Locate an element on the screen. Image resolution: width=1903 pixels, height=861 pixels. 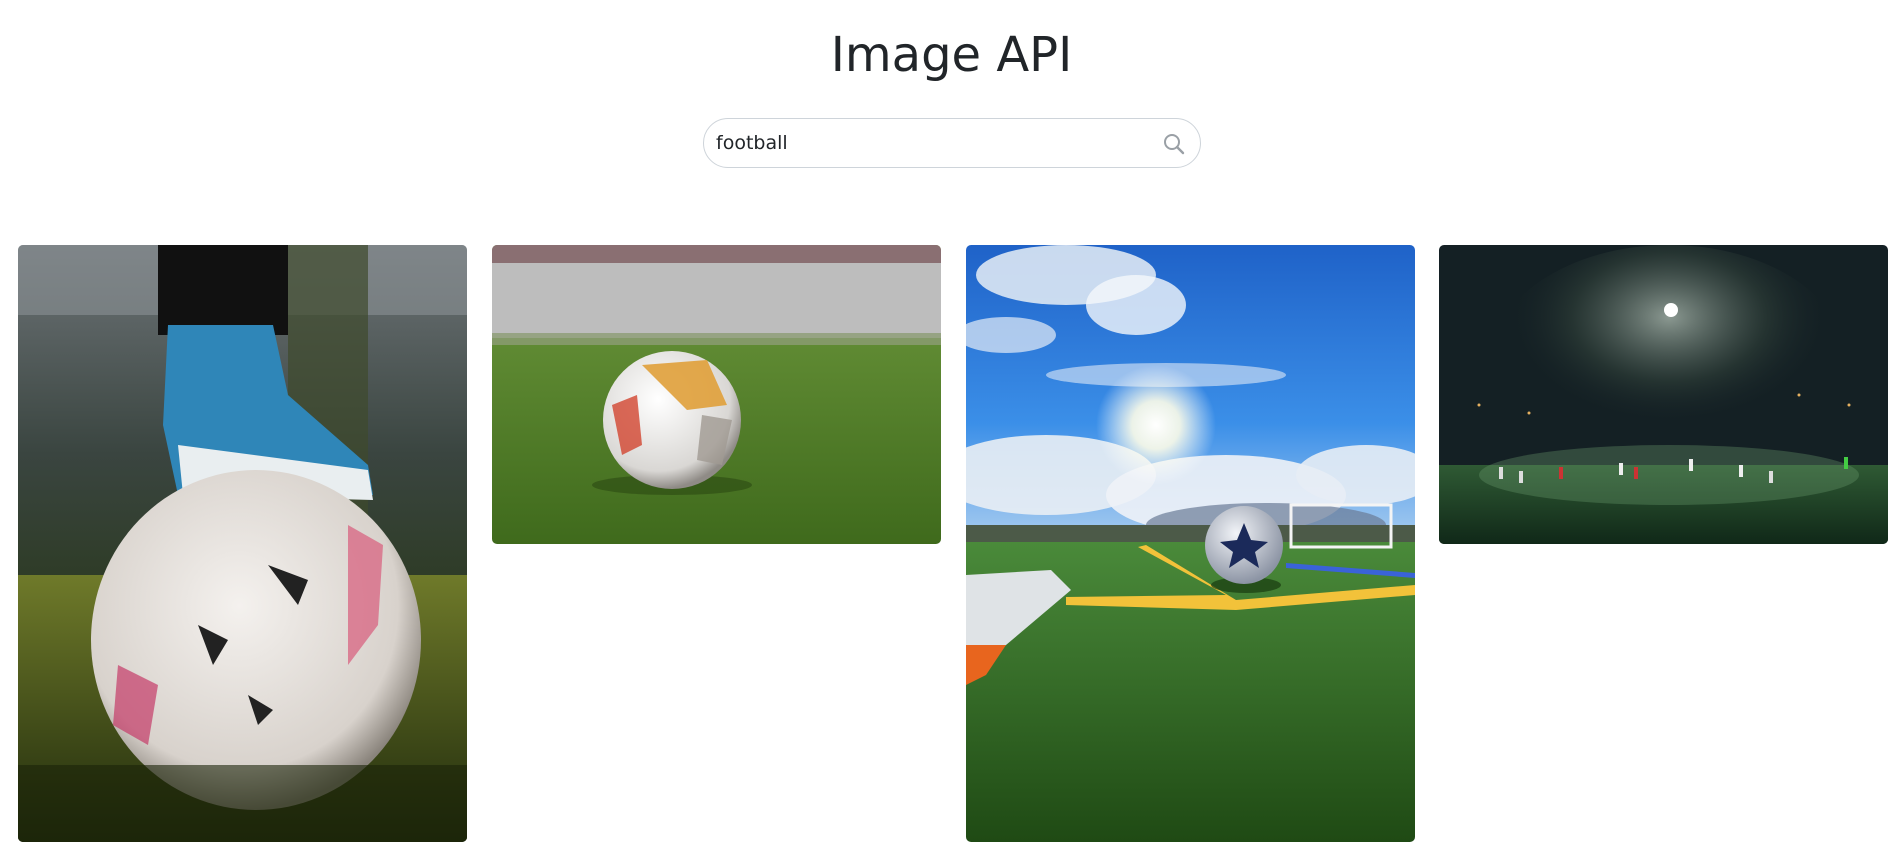
night-match-image is located at coordinates (1663, 394).